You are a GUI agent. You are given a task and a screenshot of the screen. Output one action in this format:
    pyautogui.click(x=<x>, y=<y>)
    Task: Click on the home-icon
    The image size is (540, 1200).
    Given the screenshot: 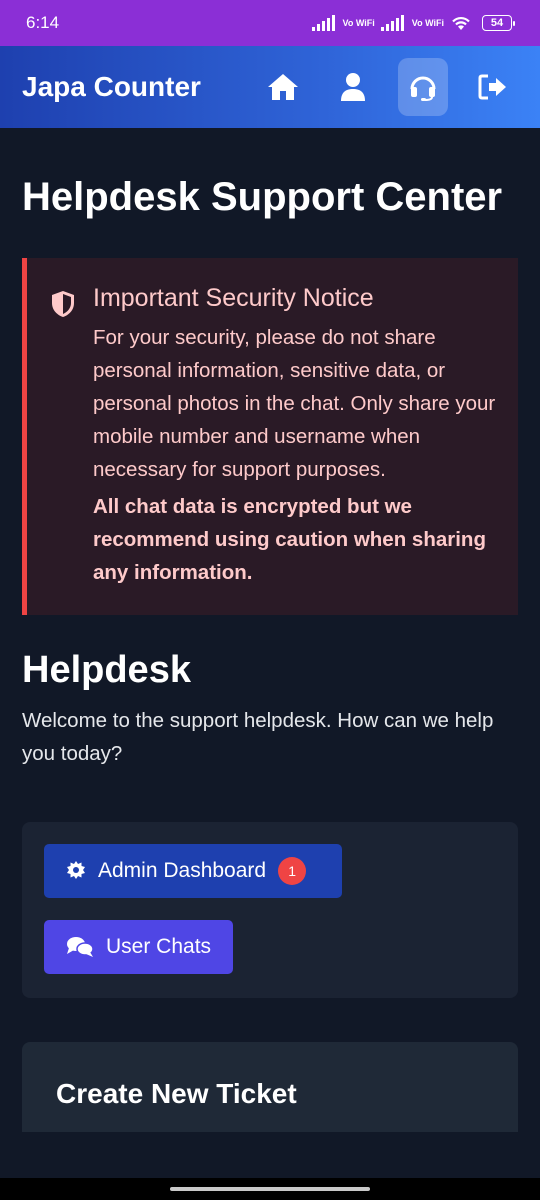 What is the action you would take?
    pyautogui.click(x=283, y=87)
    